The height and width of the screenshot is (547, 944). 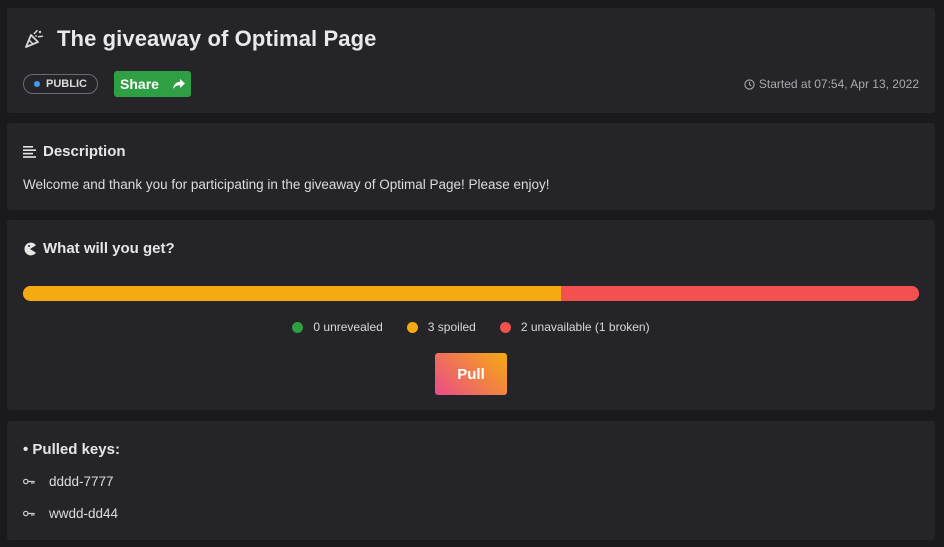 I want to click on legend-item-unrevealed: 0 unrevealed, so click(x=337, y=327).